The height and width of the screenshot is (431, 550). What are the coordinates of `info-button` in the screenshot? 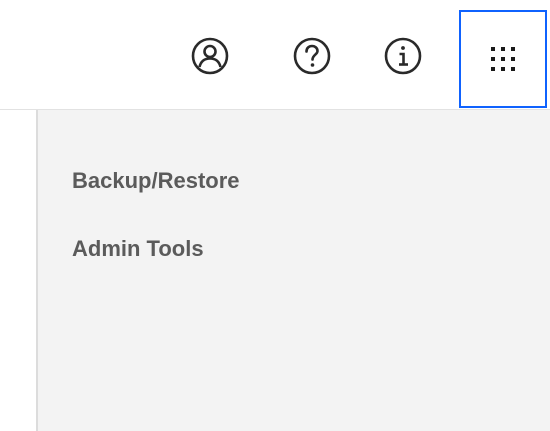 It's located at (403, 56).